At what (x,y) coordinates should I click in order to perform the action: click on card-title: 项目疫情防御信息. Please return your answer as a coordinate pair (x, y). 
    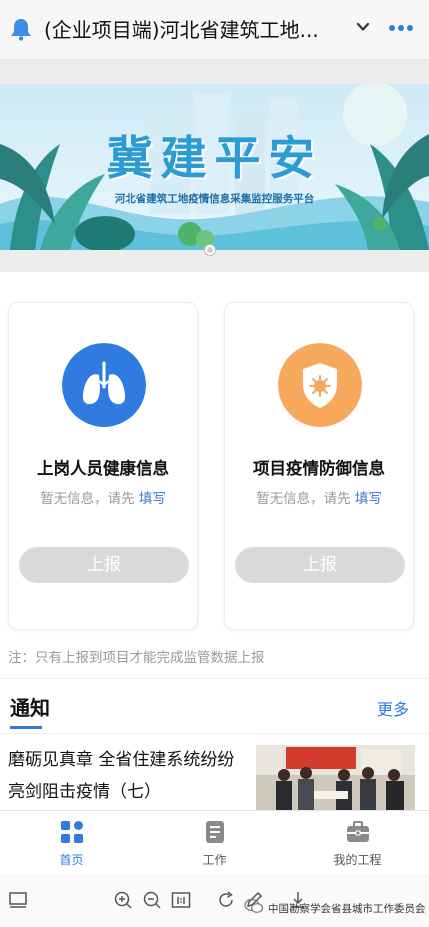
    Looking at the image, I should click on (319, 468).